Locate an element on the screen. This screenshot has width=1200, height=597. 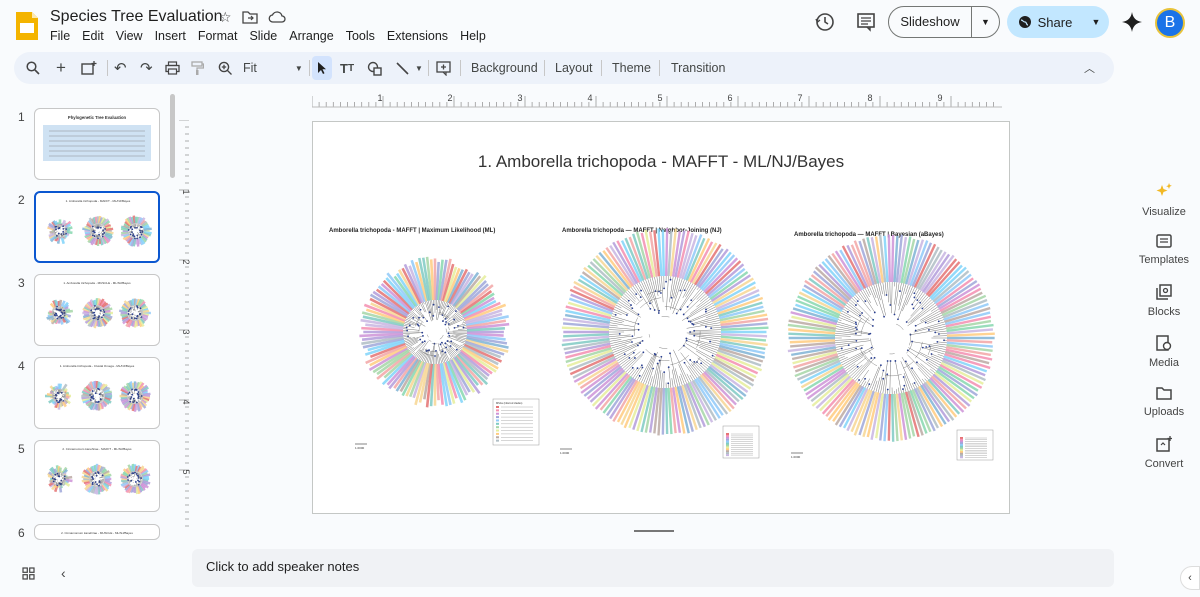
menu-extensions: Extensions is located at coordinates (417, 36).